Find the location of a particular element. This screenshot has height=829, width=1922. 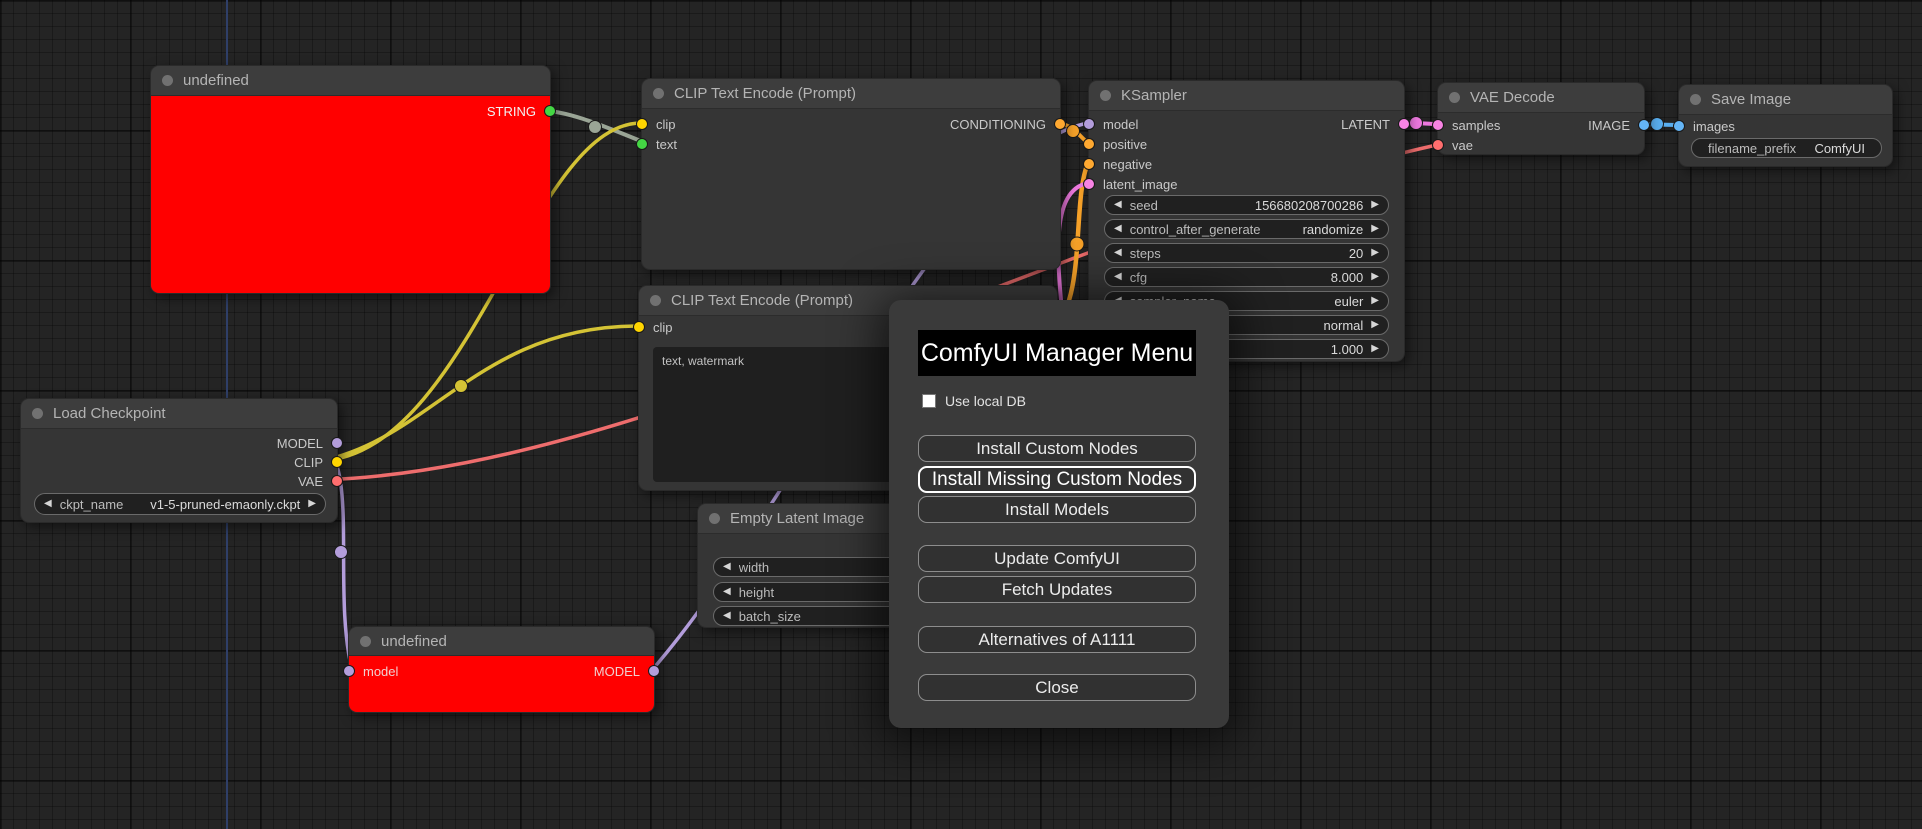

cfg-widget: ◀ cfg 8.000 ▶ is located at coordinates (1246, 277).